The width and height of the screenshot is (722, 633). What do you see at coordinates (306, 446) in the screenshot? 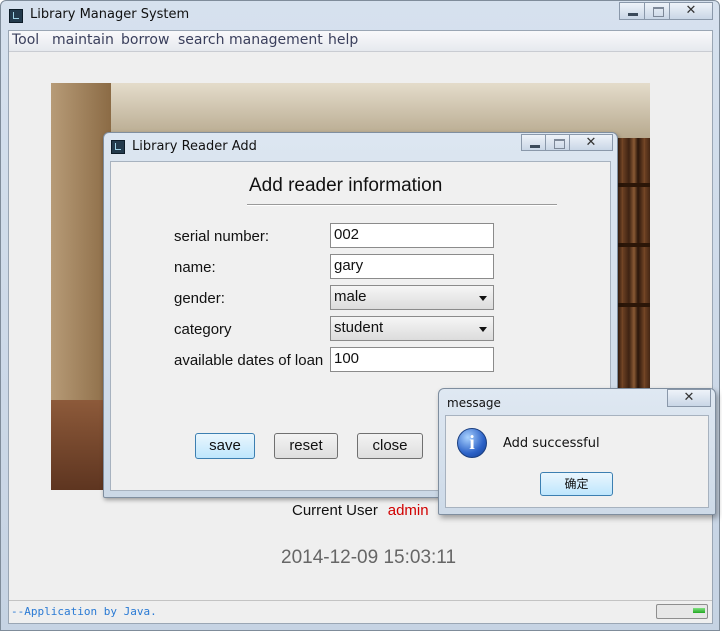
I see `reset-button: reset` at bounding box center [306, 446].